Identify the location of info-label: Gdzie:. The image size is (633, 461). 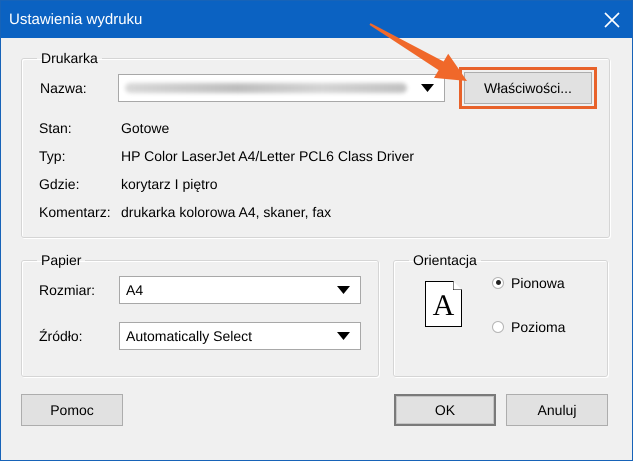
(59, 184).